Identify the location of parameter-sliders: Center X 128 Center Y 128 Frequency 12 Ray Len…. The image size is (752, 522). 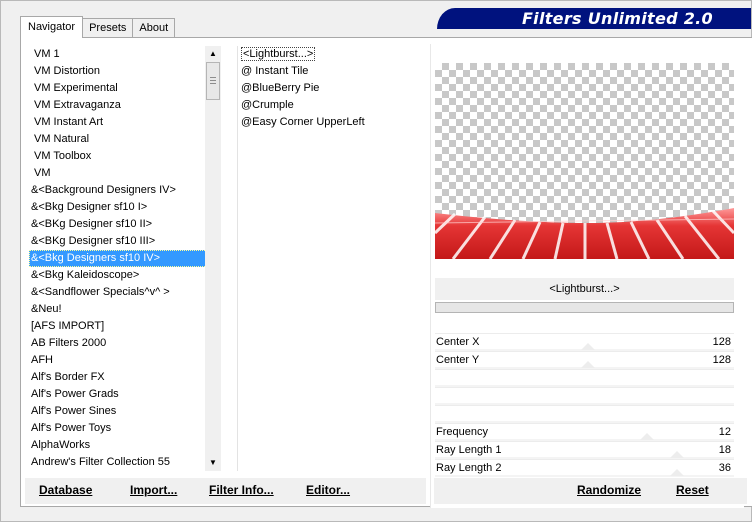
(584, 405).